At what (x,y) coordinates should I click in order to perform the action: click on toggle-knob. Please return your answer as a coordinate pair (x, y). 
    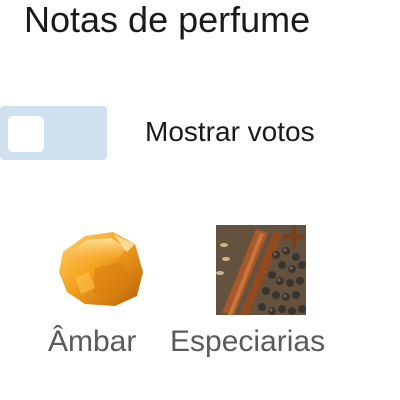
    Looking at the image, I should click on (26, 134).